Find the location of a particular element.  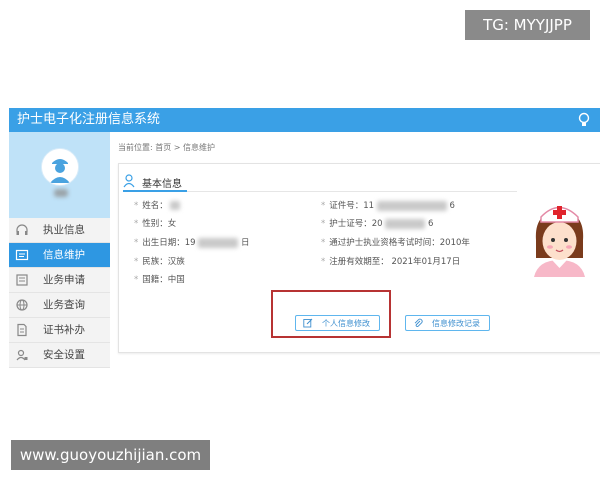

globe-icon is located at coordinates (22, 305).